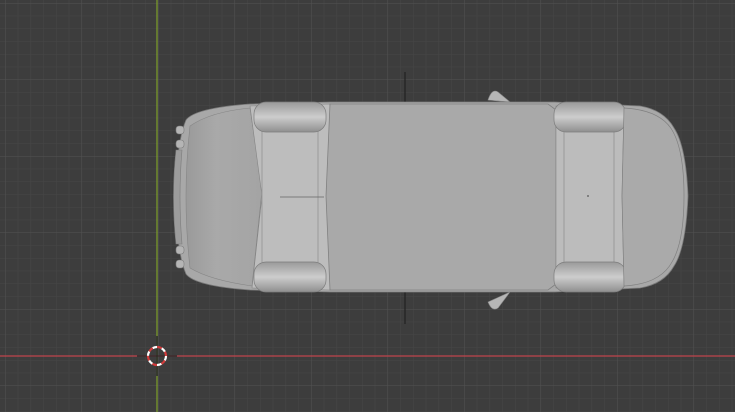 The image size is (735, 412). Describe the element at coordinates (590, 277) in the screenshot. I see `tire-rear-bottom` at that location.